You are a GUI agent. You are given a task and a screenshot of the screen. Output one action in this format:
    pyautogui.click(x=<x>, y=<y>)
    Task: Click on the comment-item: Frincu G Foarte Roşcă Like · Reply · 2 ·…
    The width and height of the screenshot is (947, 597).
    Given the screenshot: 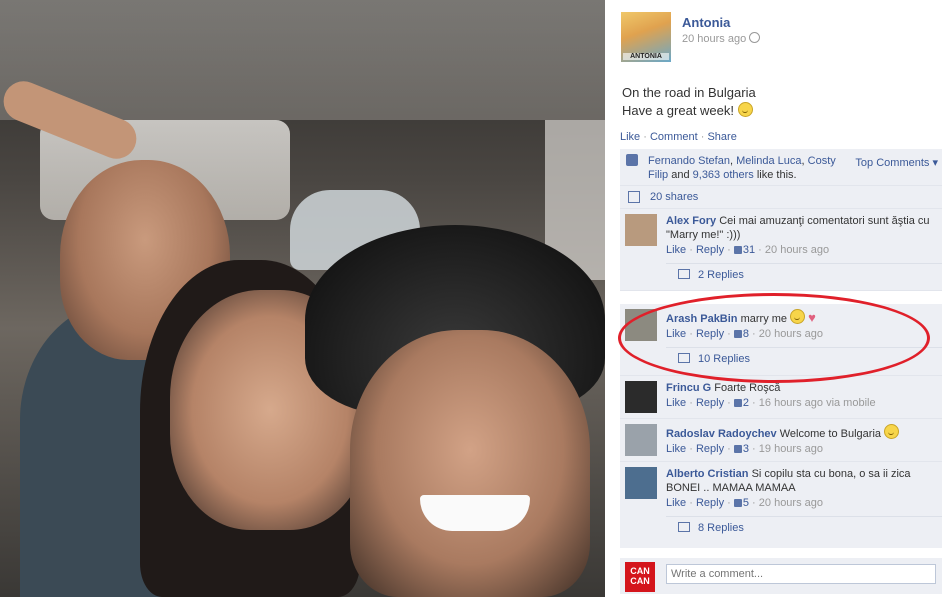 What is the action you would take?
    pyautogui.click(x=781, y=397)
    